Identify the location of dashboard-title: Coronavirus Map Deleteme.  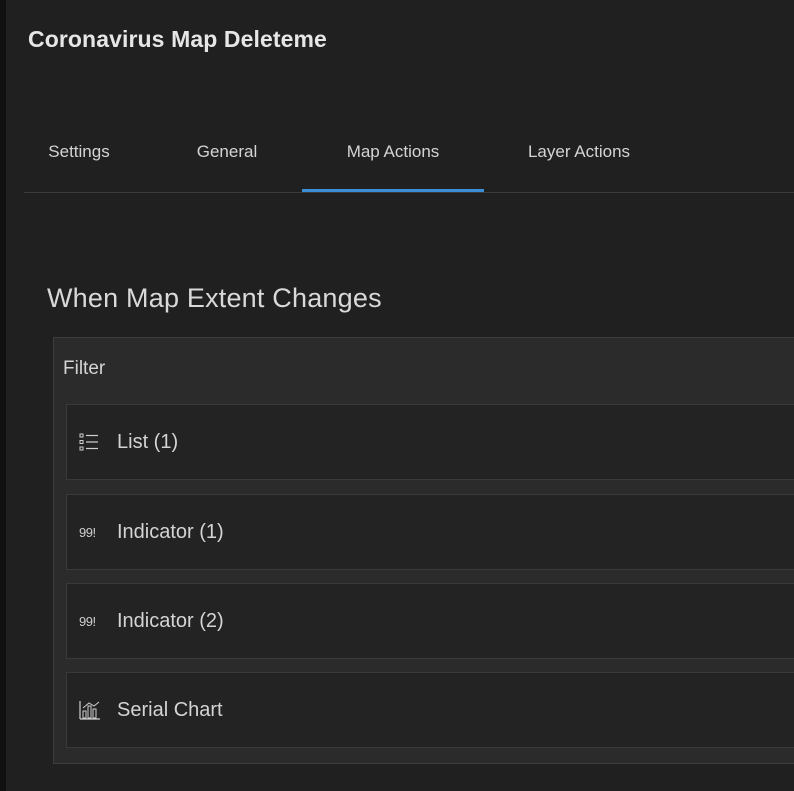
(177, 39).